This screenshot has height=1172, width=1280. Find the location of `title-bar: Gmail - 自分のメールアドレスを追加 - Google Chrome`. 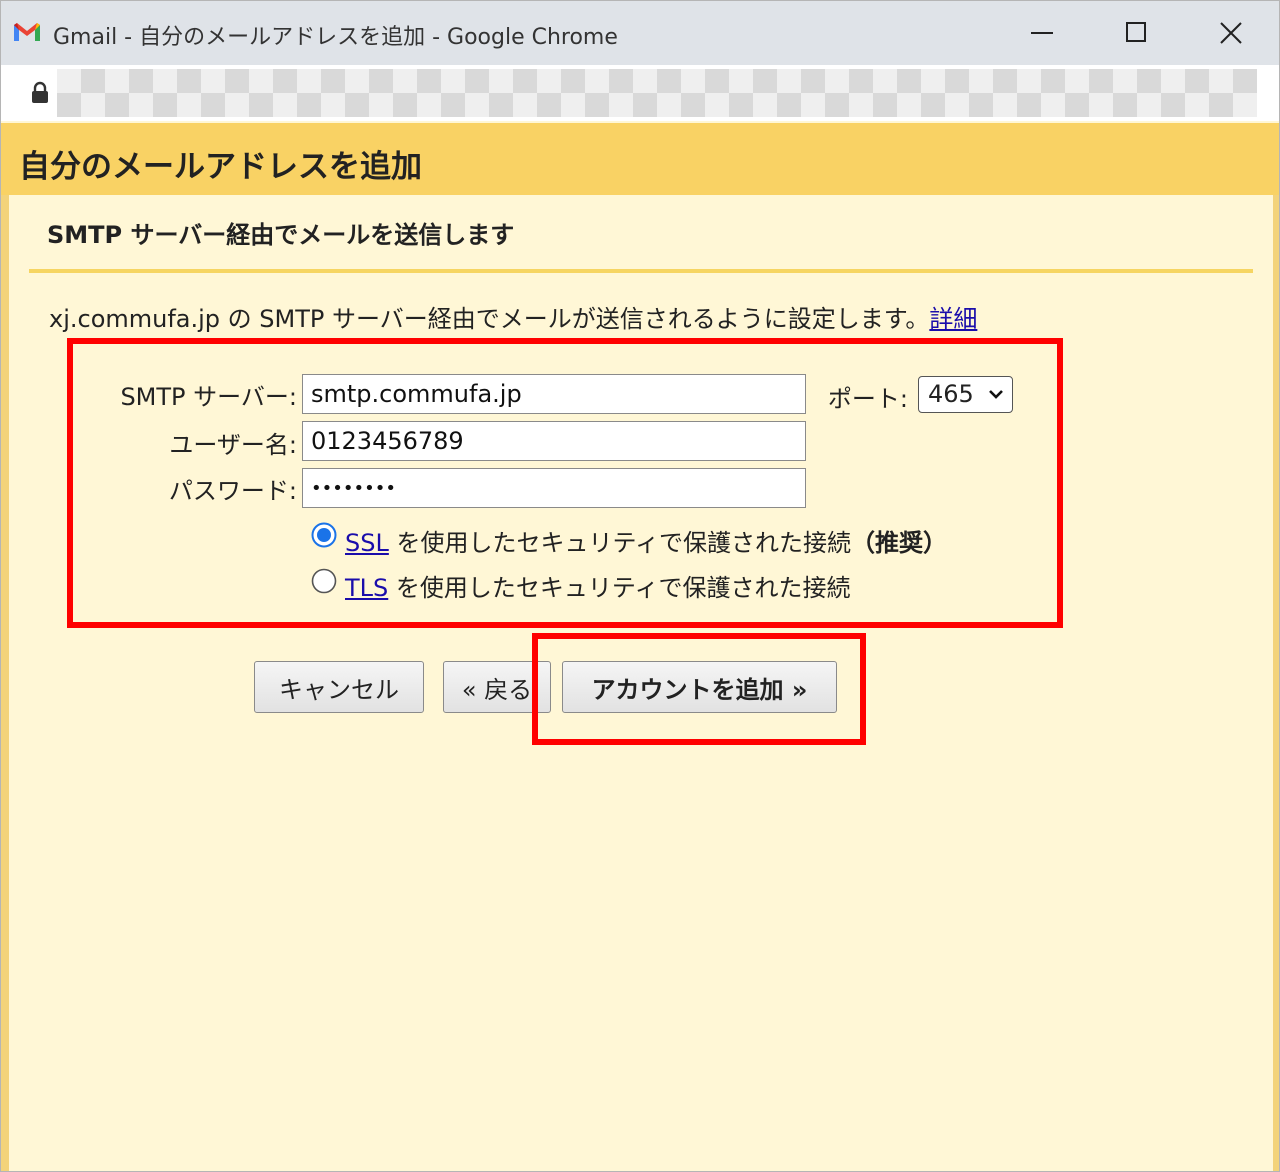

title-bar: Gmail - 自分のメールアドレスを追加 - Google Chrome is located at coordinates (640, 33).